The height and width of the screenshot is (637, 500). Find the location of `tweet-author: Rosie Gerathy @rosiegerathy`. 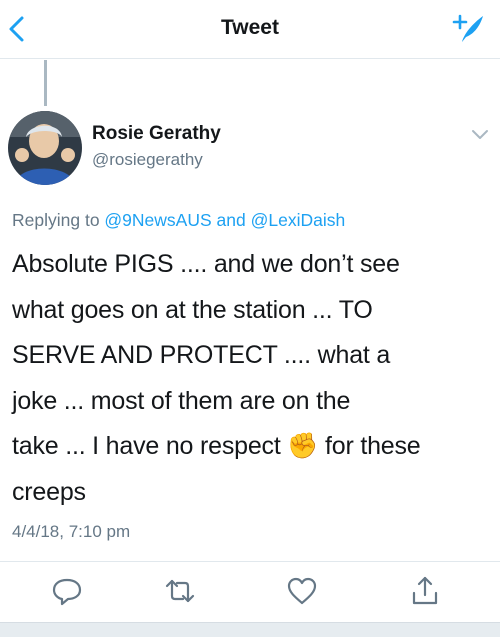

tweet-author: Rosie Gerathy @rosiegerathy is located at coordinates (156, 147).